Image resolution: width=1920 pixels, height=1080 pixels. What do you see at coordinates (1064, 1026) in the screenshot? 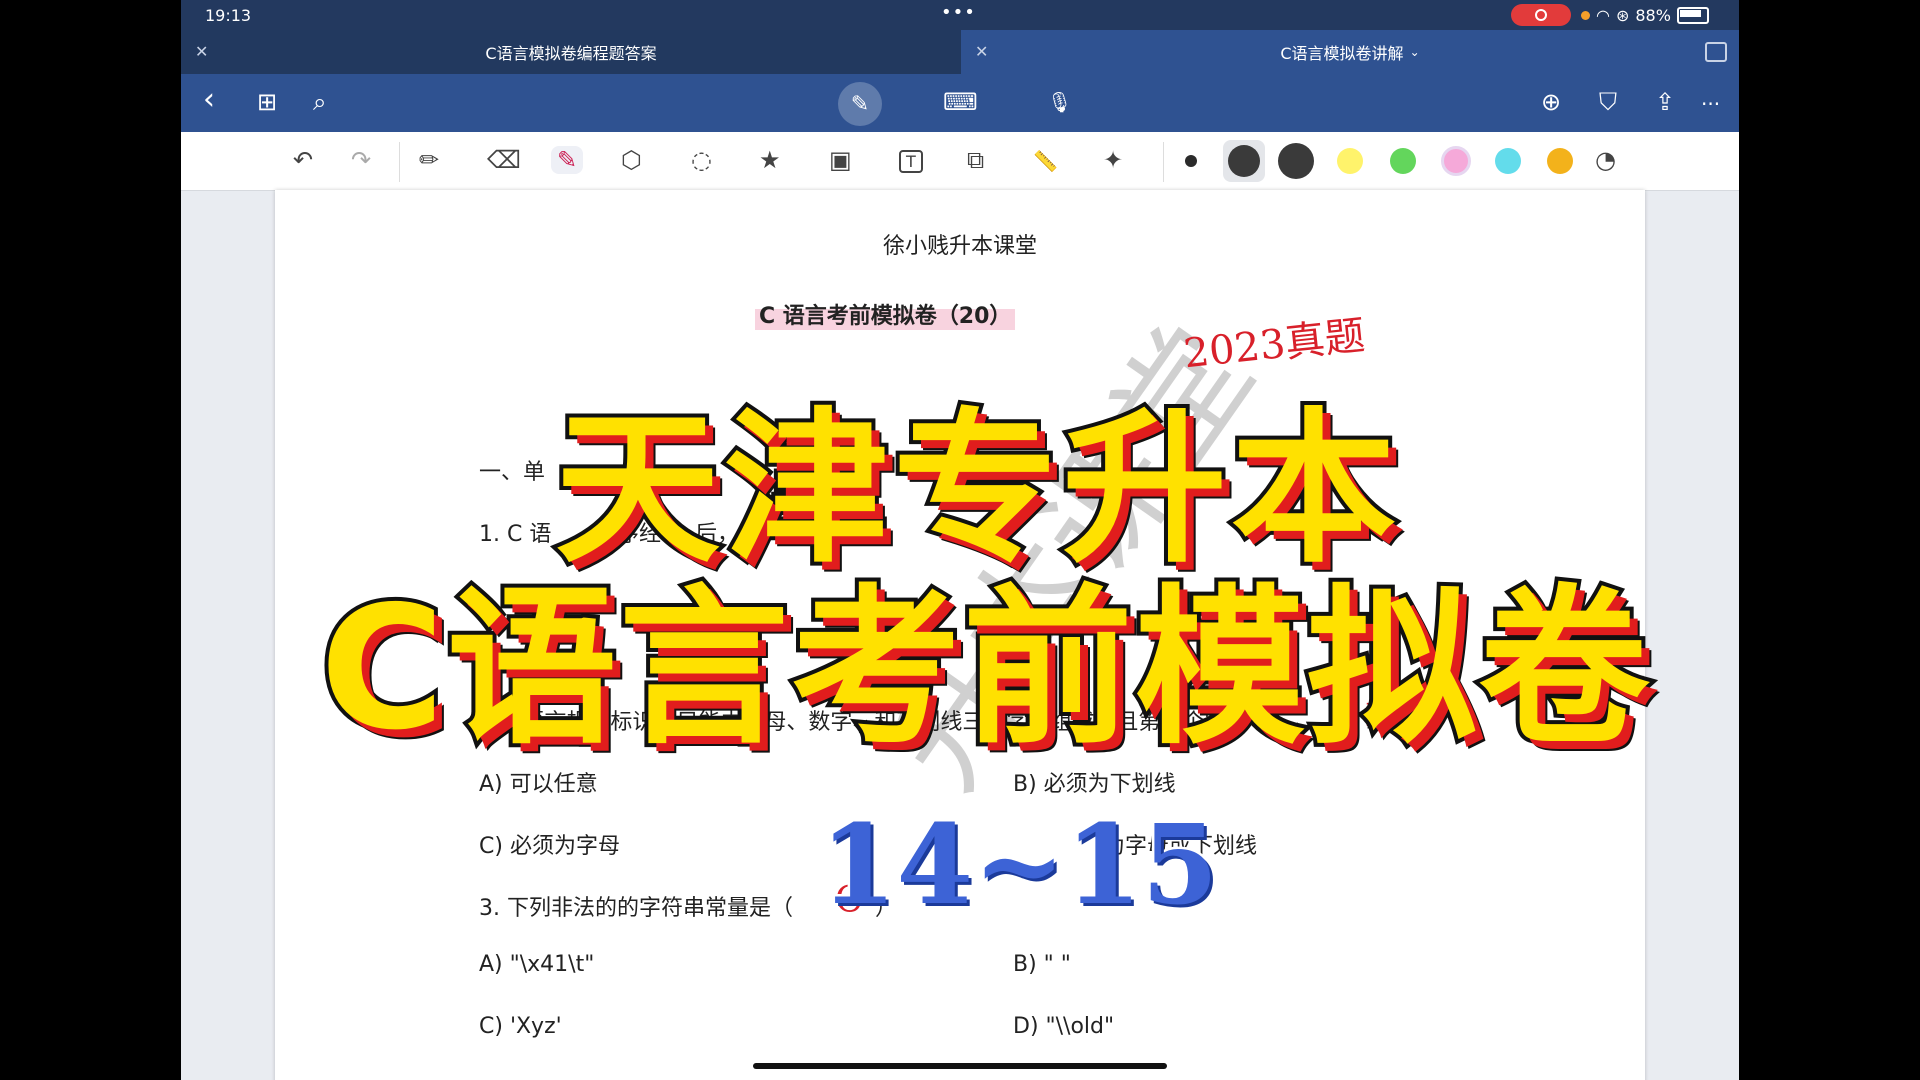
I see `q3-option-d: D) "\\old"` at bounding box center [1064, 1026].